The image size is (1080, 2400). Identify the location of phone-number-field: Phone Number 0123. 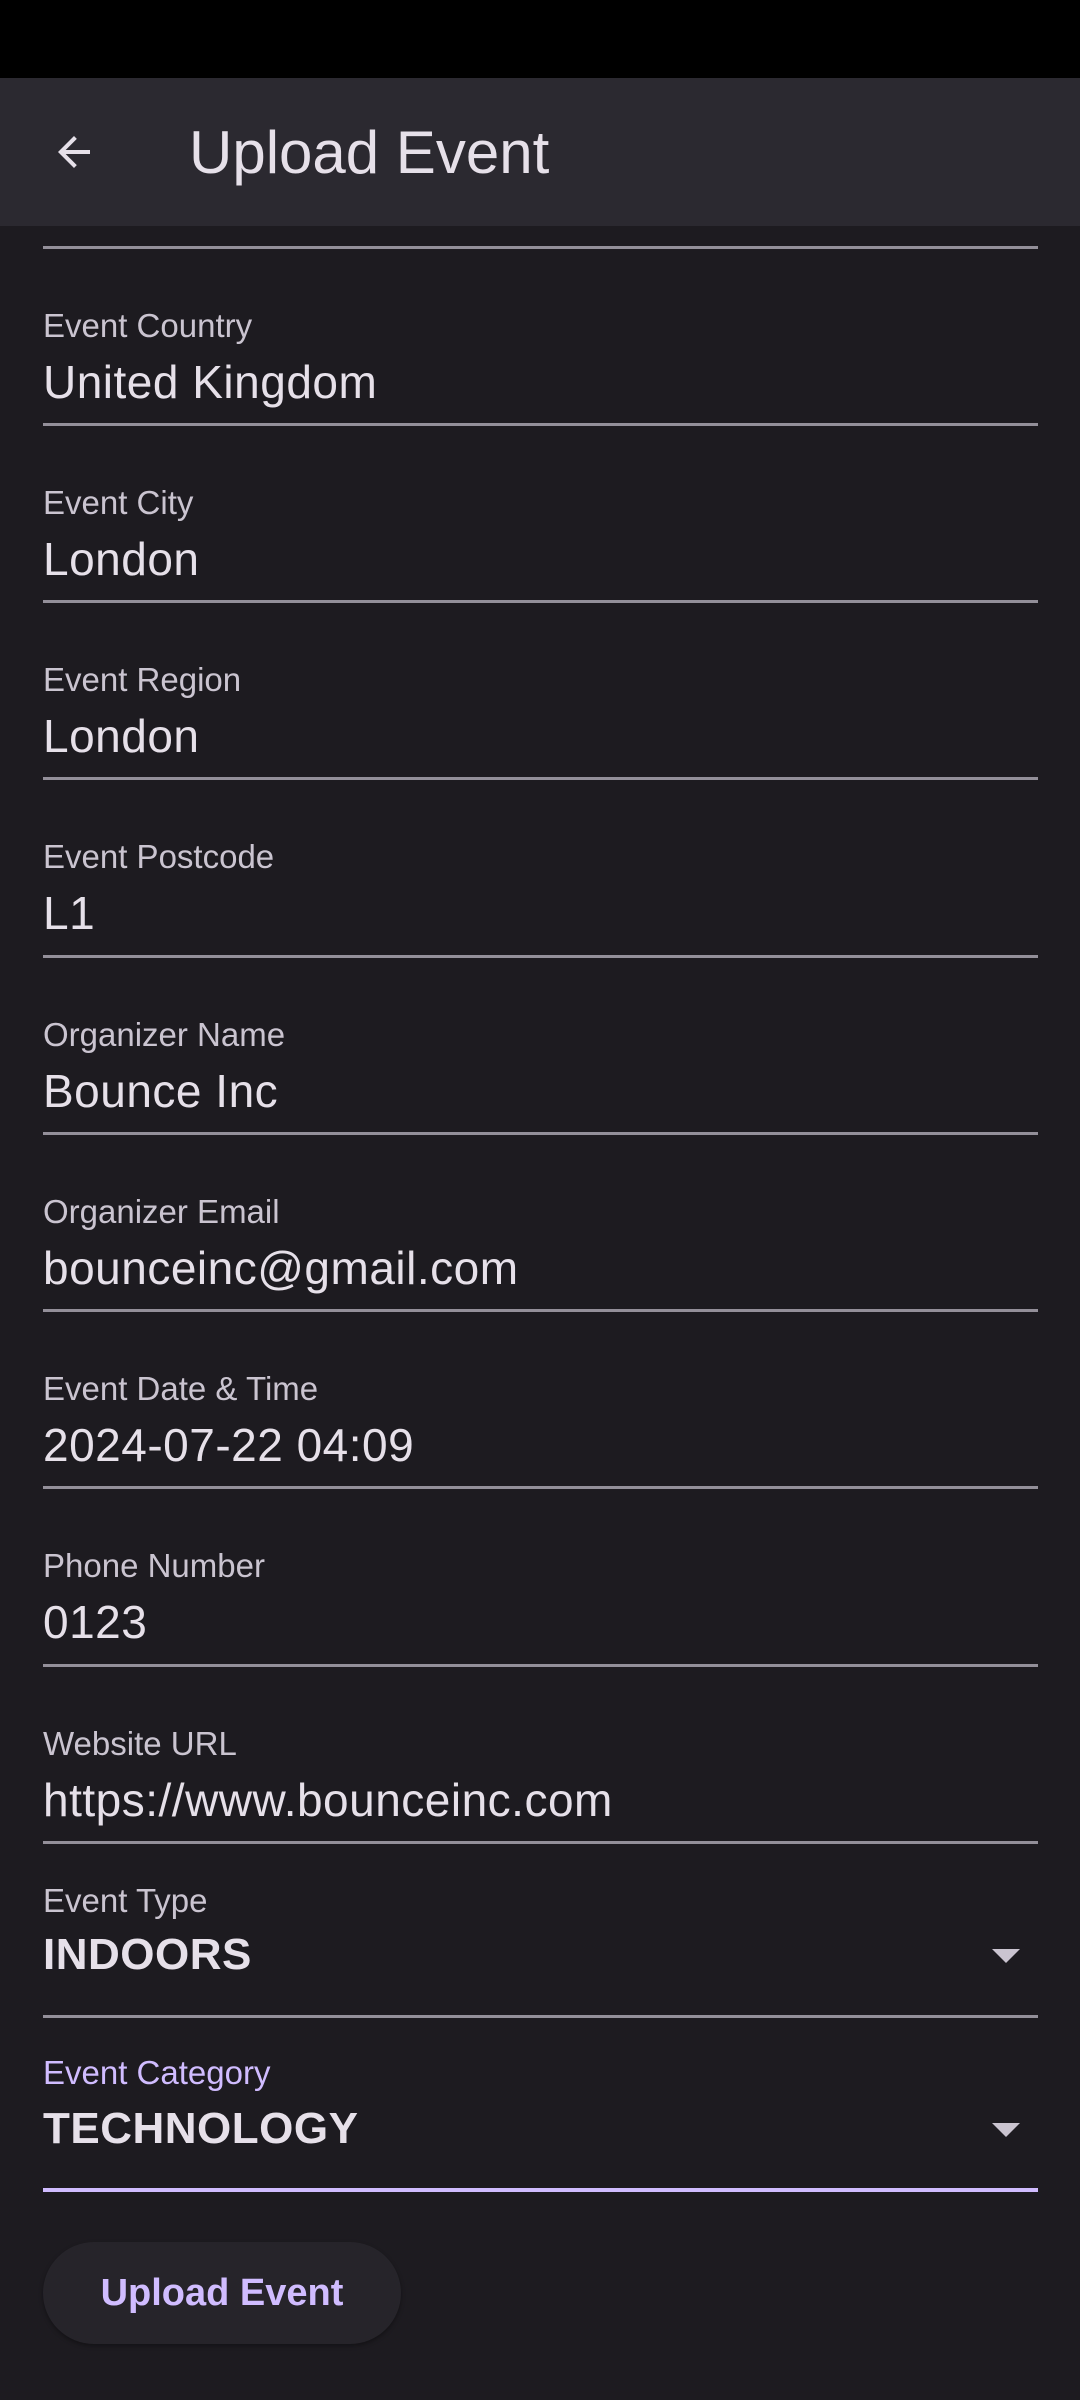
(540, 1578).